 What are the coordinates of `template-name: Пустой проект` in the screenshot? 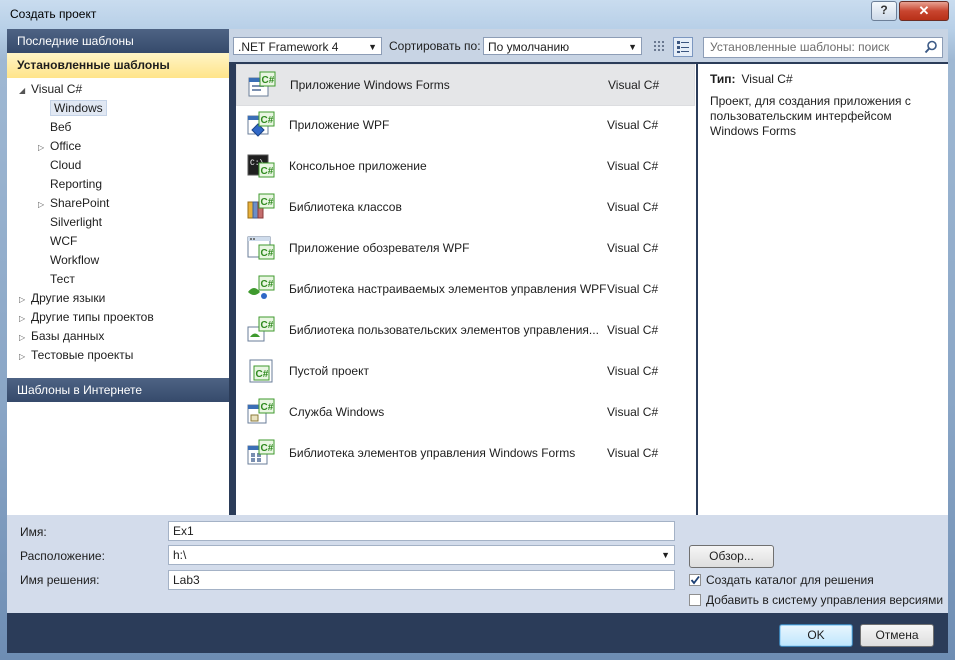 It's located at (329, 371).